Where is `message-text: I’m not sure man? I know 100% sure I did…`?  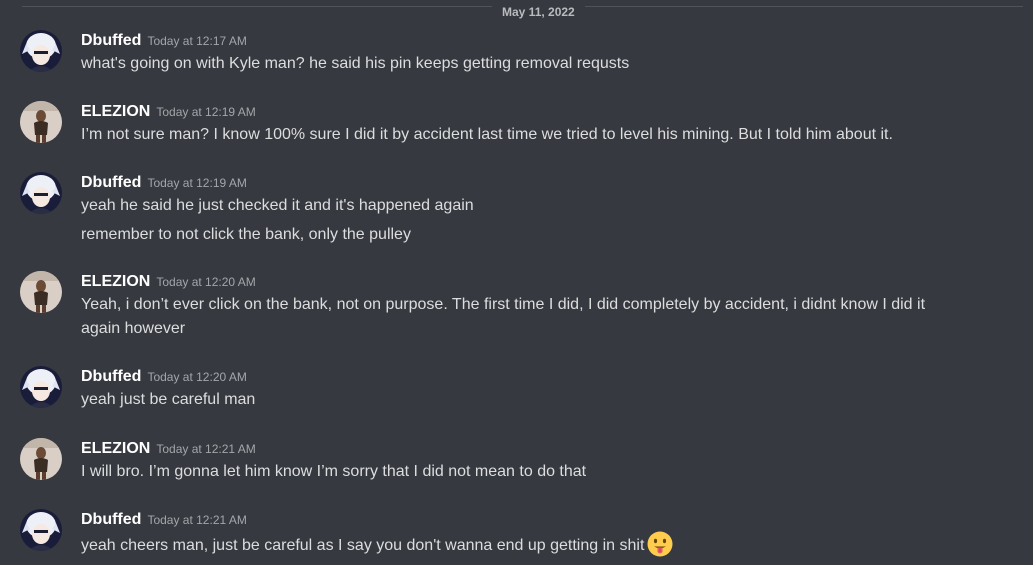
message-text: I’m not sure man? I know 100% sure I did… is located at coordinates (487, 134).